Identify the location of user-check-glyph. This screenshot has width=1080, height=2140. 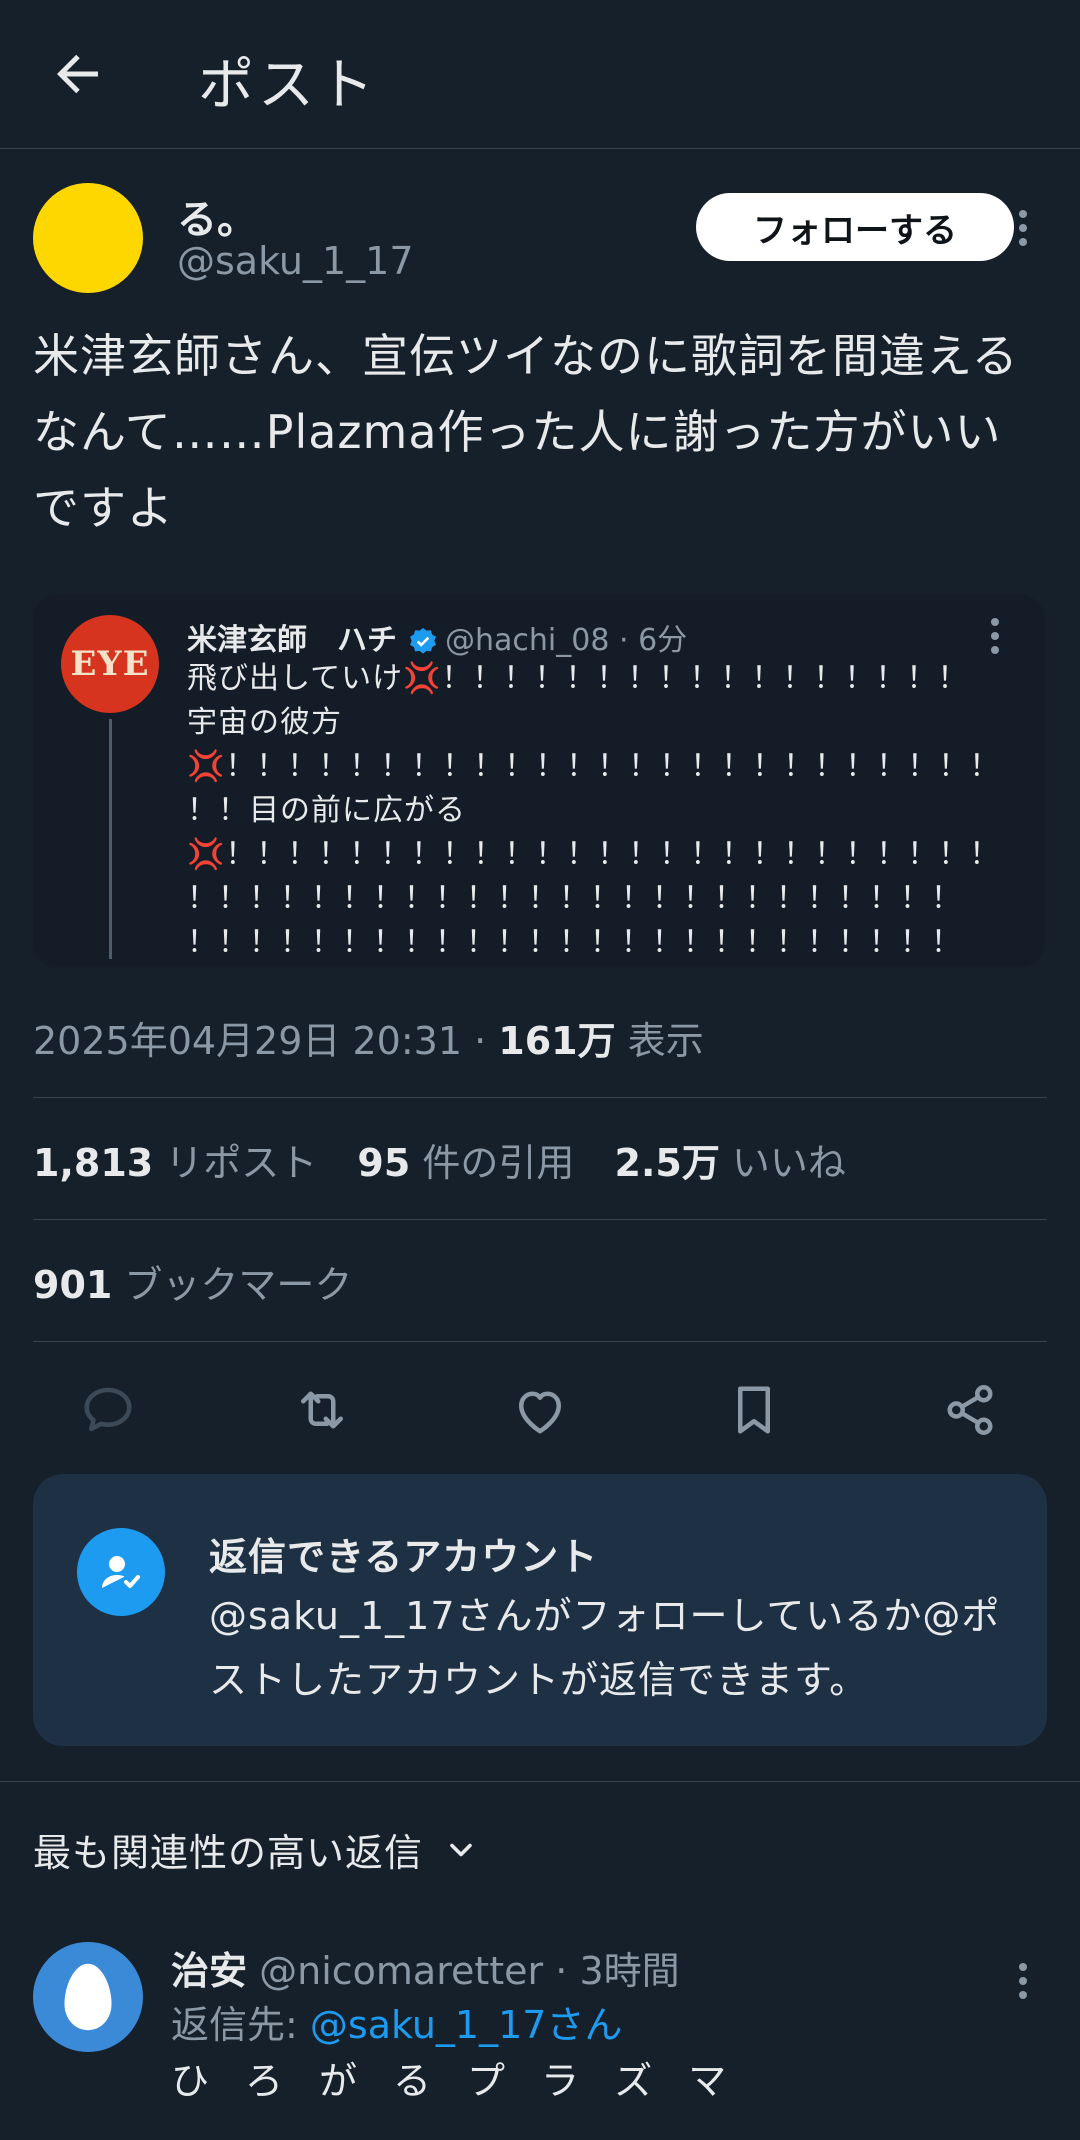
(121, 1572).